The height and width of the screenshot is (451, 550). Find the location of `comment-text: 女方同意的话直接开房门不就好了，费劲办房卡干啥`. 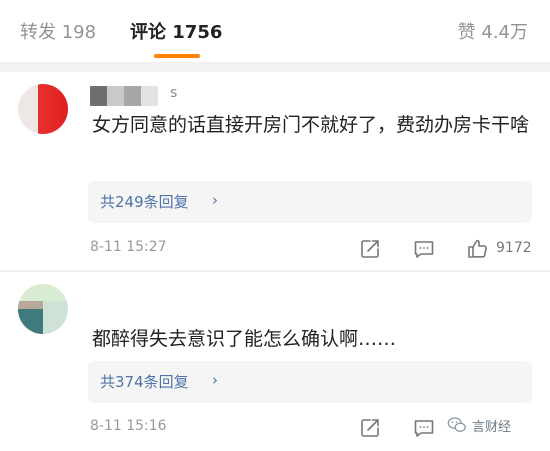

comment-text: 女方同意的话直接开房门不就好了，费劲办房卡干啥 is located at coordinates (311, 125).